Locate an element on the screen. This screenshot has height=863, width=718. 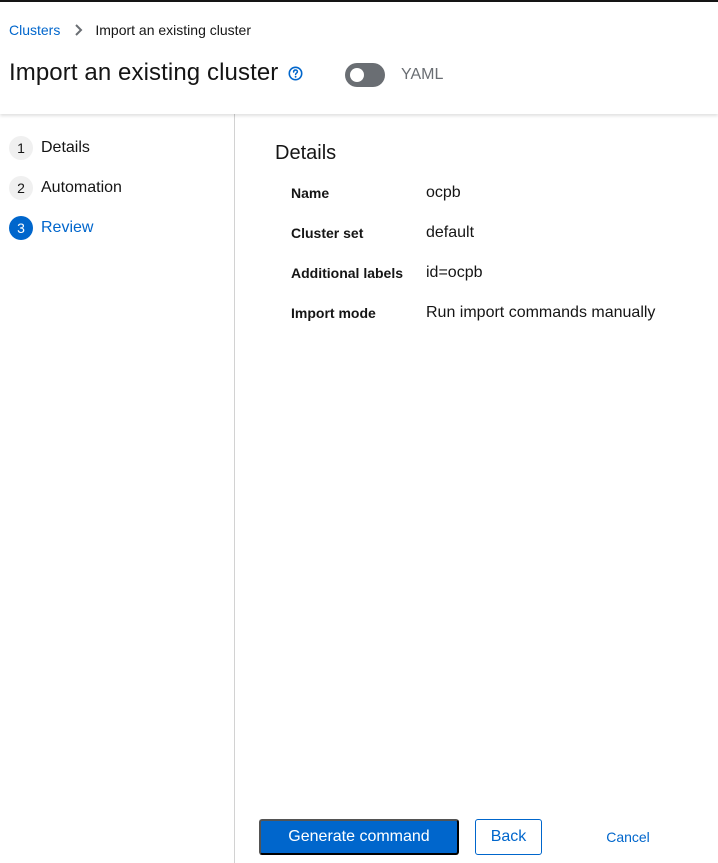
detail-value: default is located at coordinates (450, 232).